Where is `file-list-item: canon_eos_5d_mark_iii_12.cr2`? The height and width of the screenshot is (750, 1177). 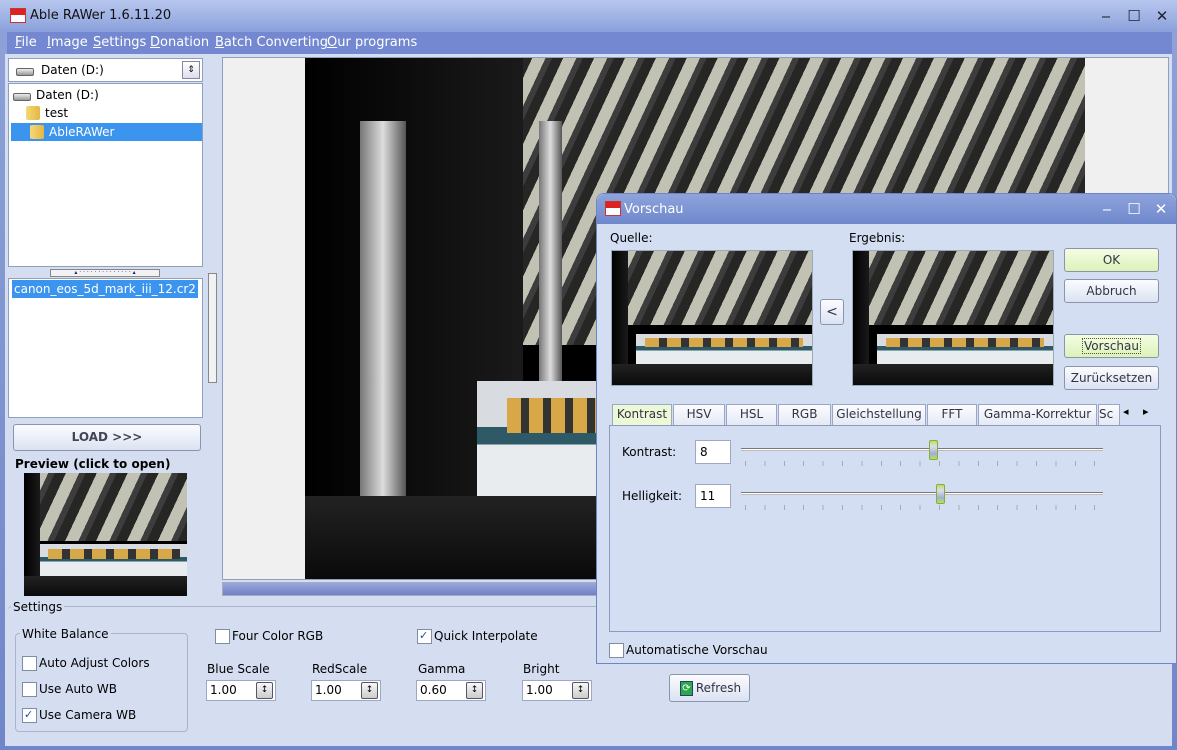
file-list-item: canon_eos_5d_mark_iii_12.cr2 is located at coordinates (105, 289).